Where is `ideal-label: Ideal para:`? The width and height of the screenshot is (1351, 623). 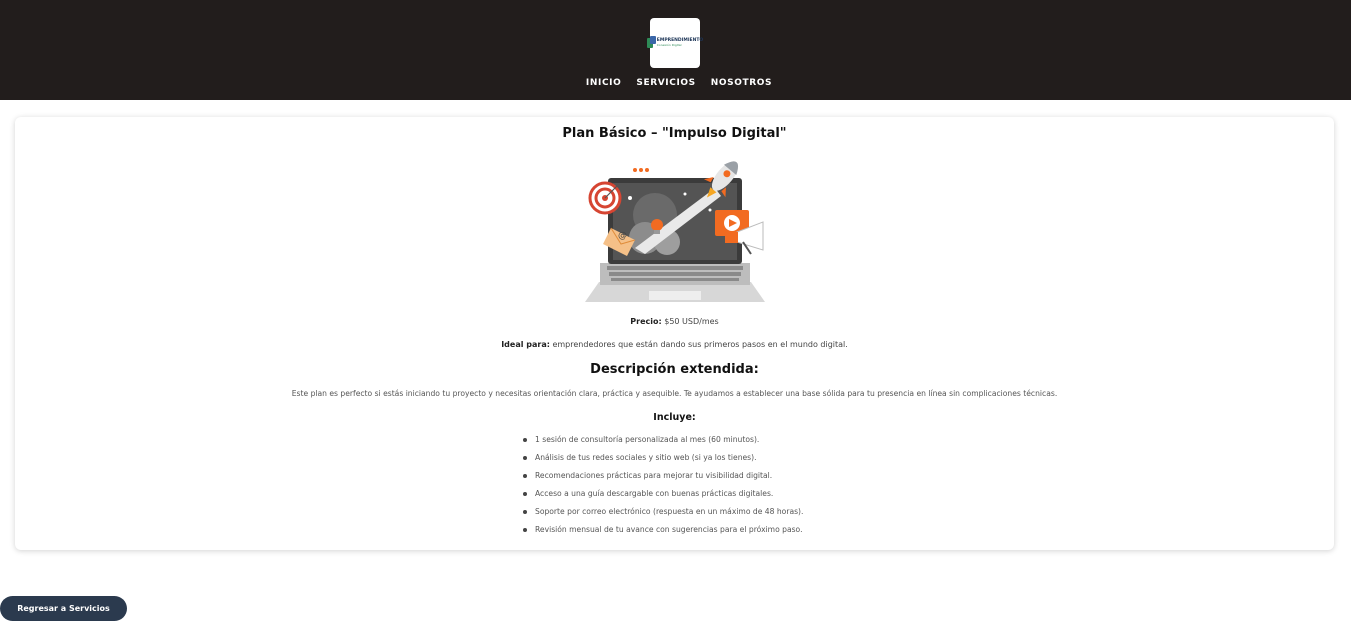 ideal-label: Ideal para: is located at coordinates (525, 344).